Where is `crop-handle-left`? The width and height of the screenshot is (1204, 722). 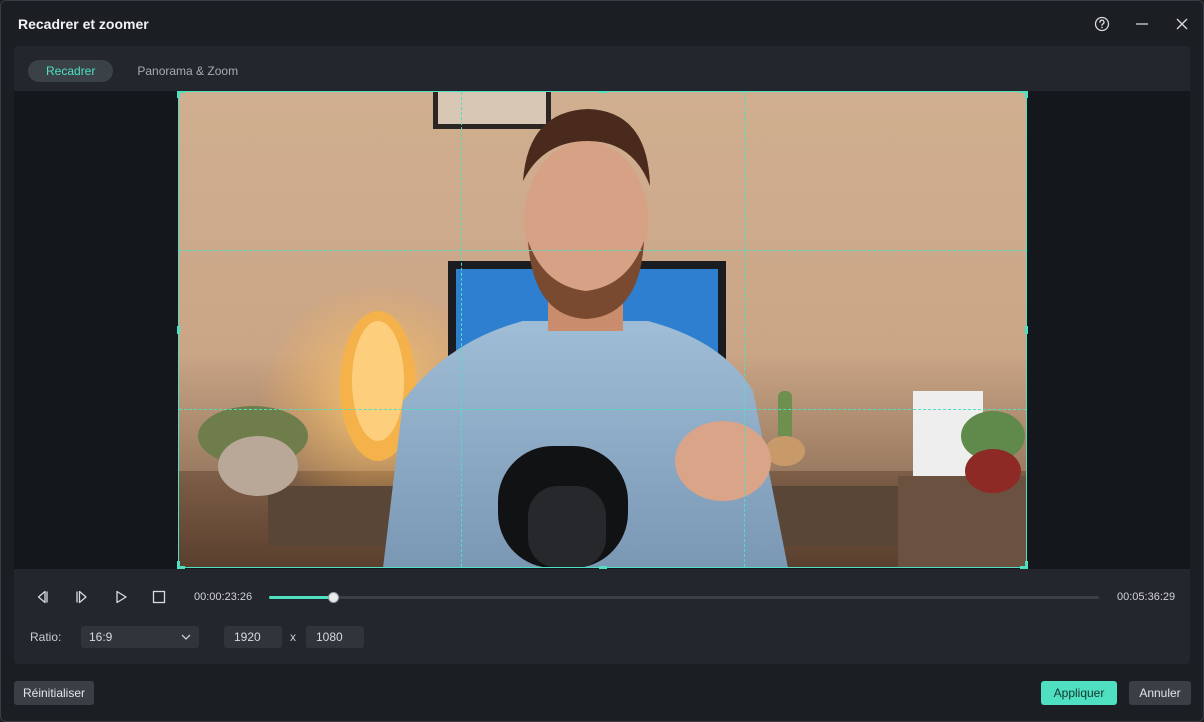
crop-handle-left is located at coordinates (178, 330).